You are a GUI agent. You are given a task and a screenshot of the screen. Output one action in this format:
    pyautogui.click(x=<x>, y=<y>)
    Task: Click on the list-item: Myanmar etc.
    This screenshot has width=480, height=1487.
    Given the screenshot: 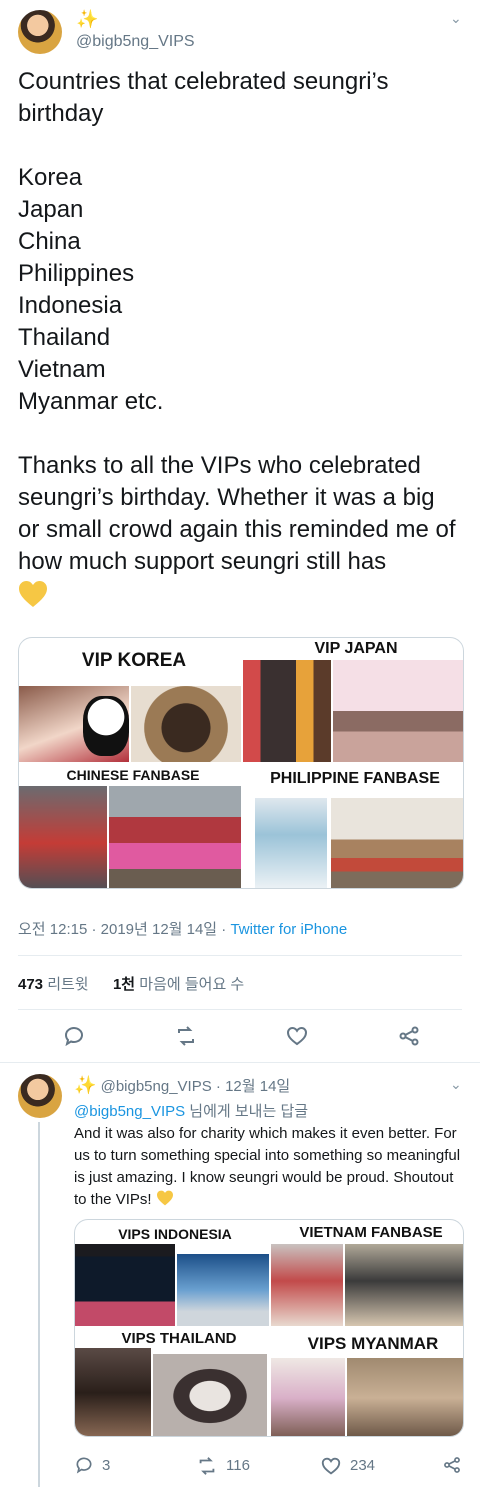 What is the action you would take?
    pyautogui.click(x=91, y=401)
    